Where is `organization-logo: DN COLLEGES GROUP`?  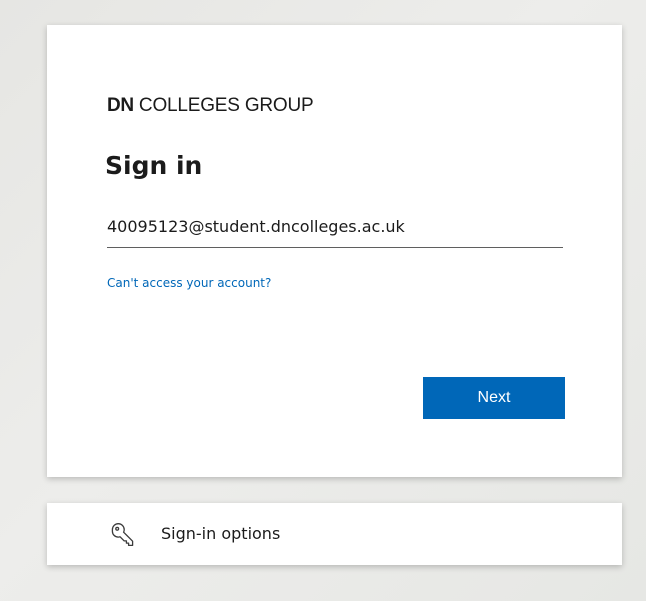 organization-logo: DN COLLEGES GROUP is located at coordinates (210, 106).